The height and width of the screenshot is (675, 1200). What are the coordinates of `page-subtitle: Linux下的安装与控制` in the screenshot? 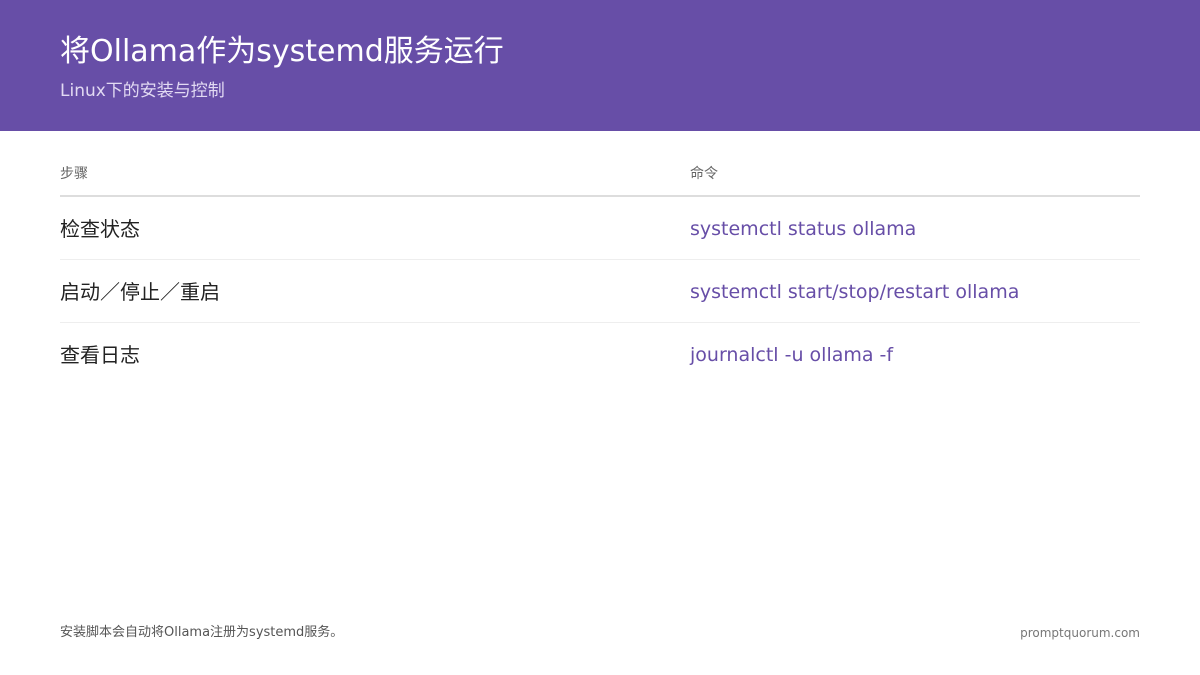 It's located at (142, 91).